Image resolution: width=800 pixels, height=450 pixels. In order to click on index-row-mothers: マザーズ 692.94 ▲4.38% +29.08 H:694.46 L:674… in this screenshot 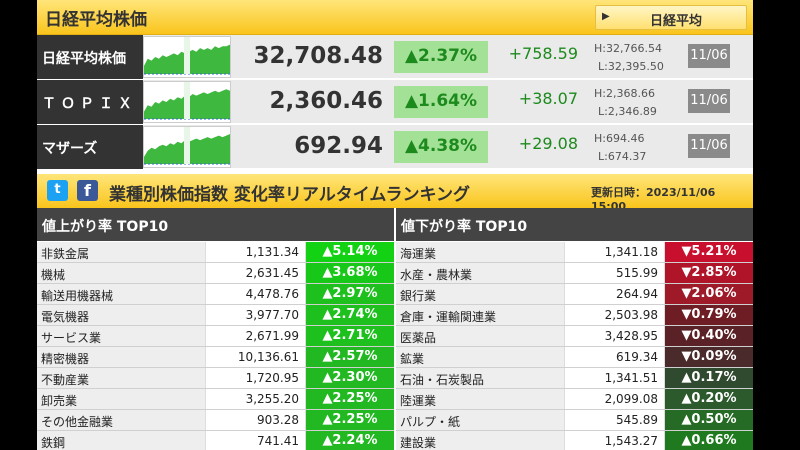, I will do `click(395, 147)`.